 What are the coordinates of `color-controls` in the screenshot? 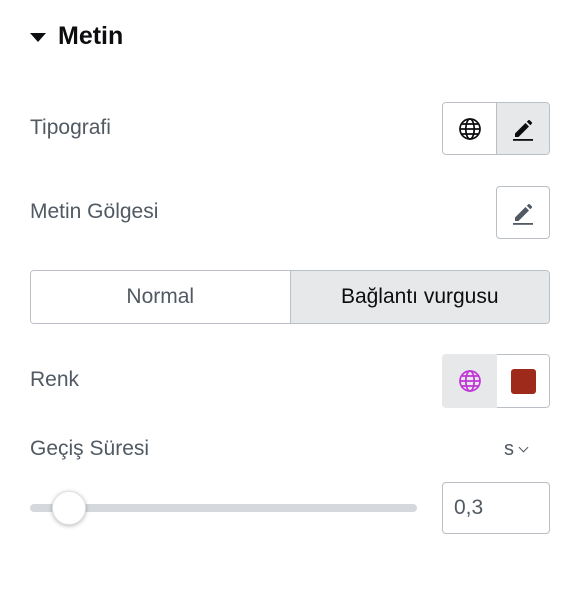 It's located at (496, 381).